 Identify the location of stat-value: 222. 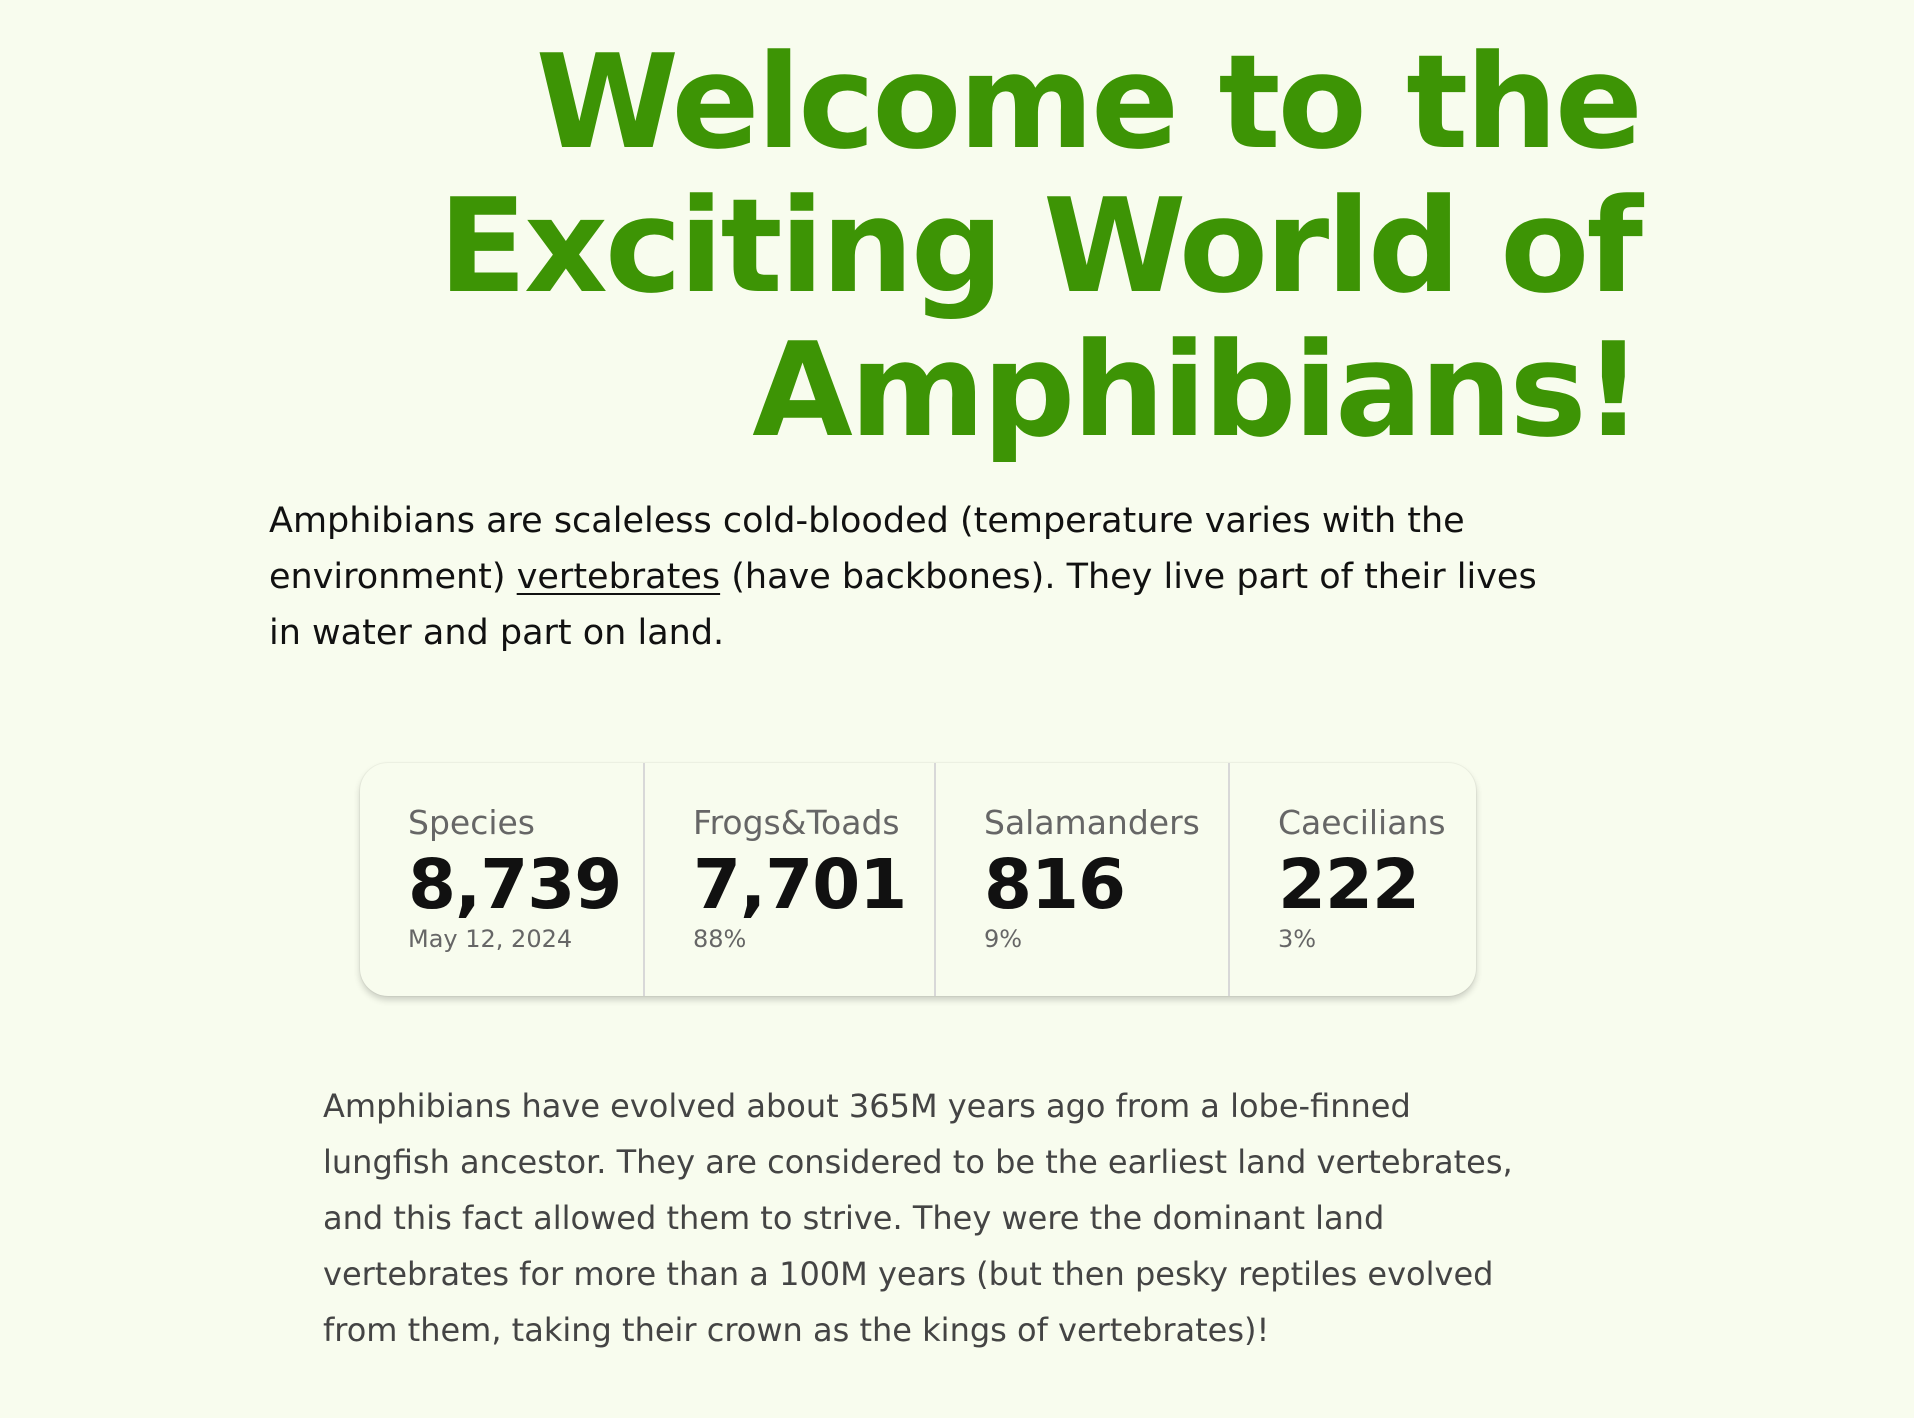
(1349, 885).